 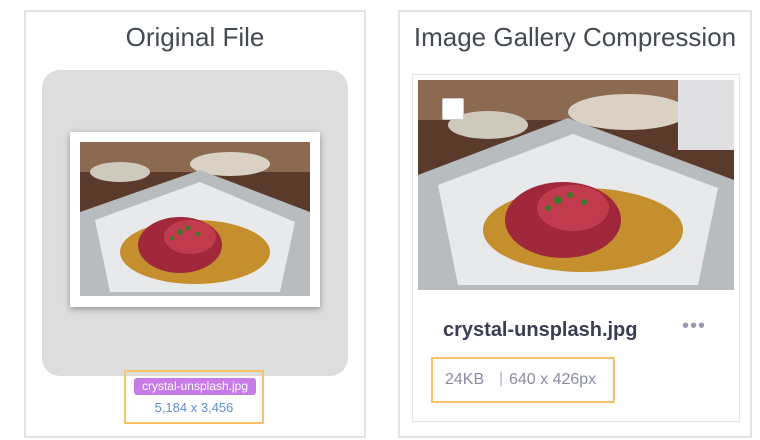 What do you see at coordinates (553, 379) in the screenshot?
I see `compressed-dimensions: 640 x 426px` at bounding box center [553, 379].